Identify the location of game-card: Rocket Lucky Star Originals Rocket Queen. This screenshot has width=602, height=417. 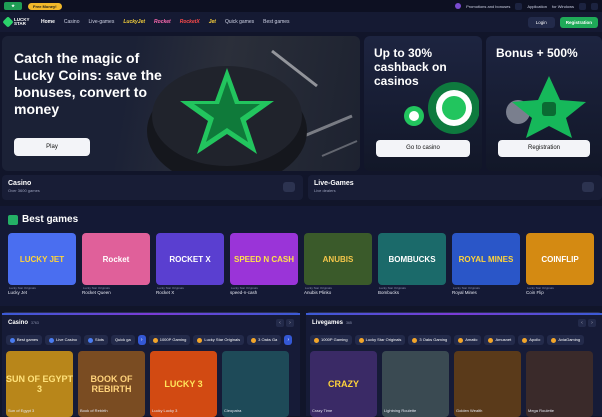
(116, 265).